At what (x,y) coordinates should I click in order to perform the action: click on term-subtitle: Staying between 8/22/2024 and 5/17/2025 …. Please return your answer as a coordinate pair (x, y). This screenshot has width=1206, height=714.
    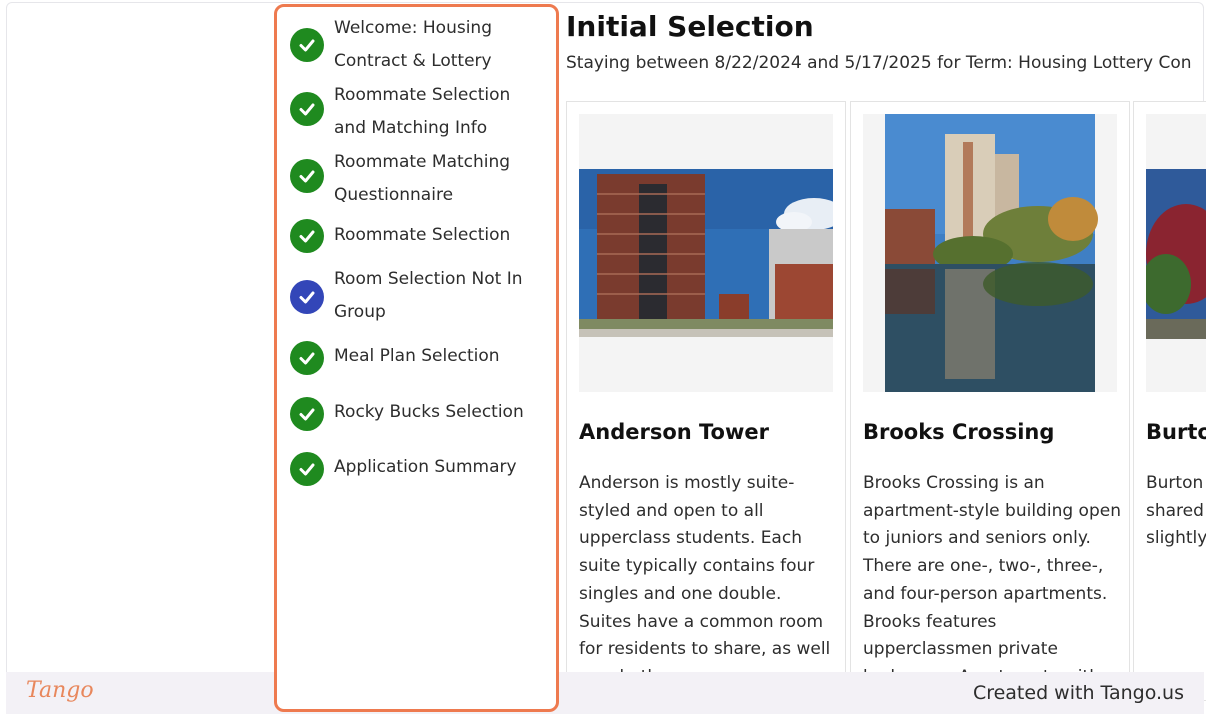
    Looking at the image, I should click on (879, 63).